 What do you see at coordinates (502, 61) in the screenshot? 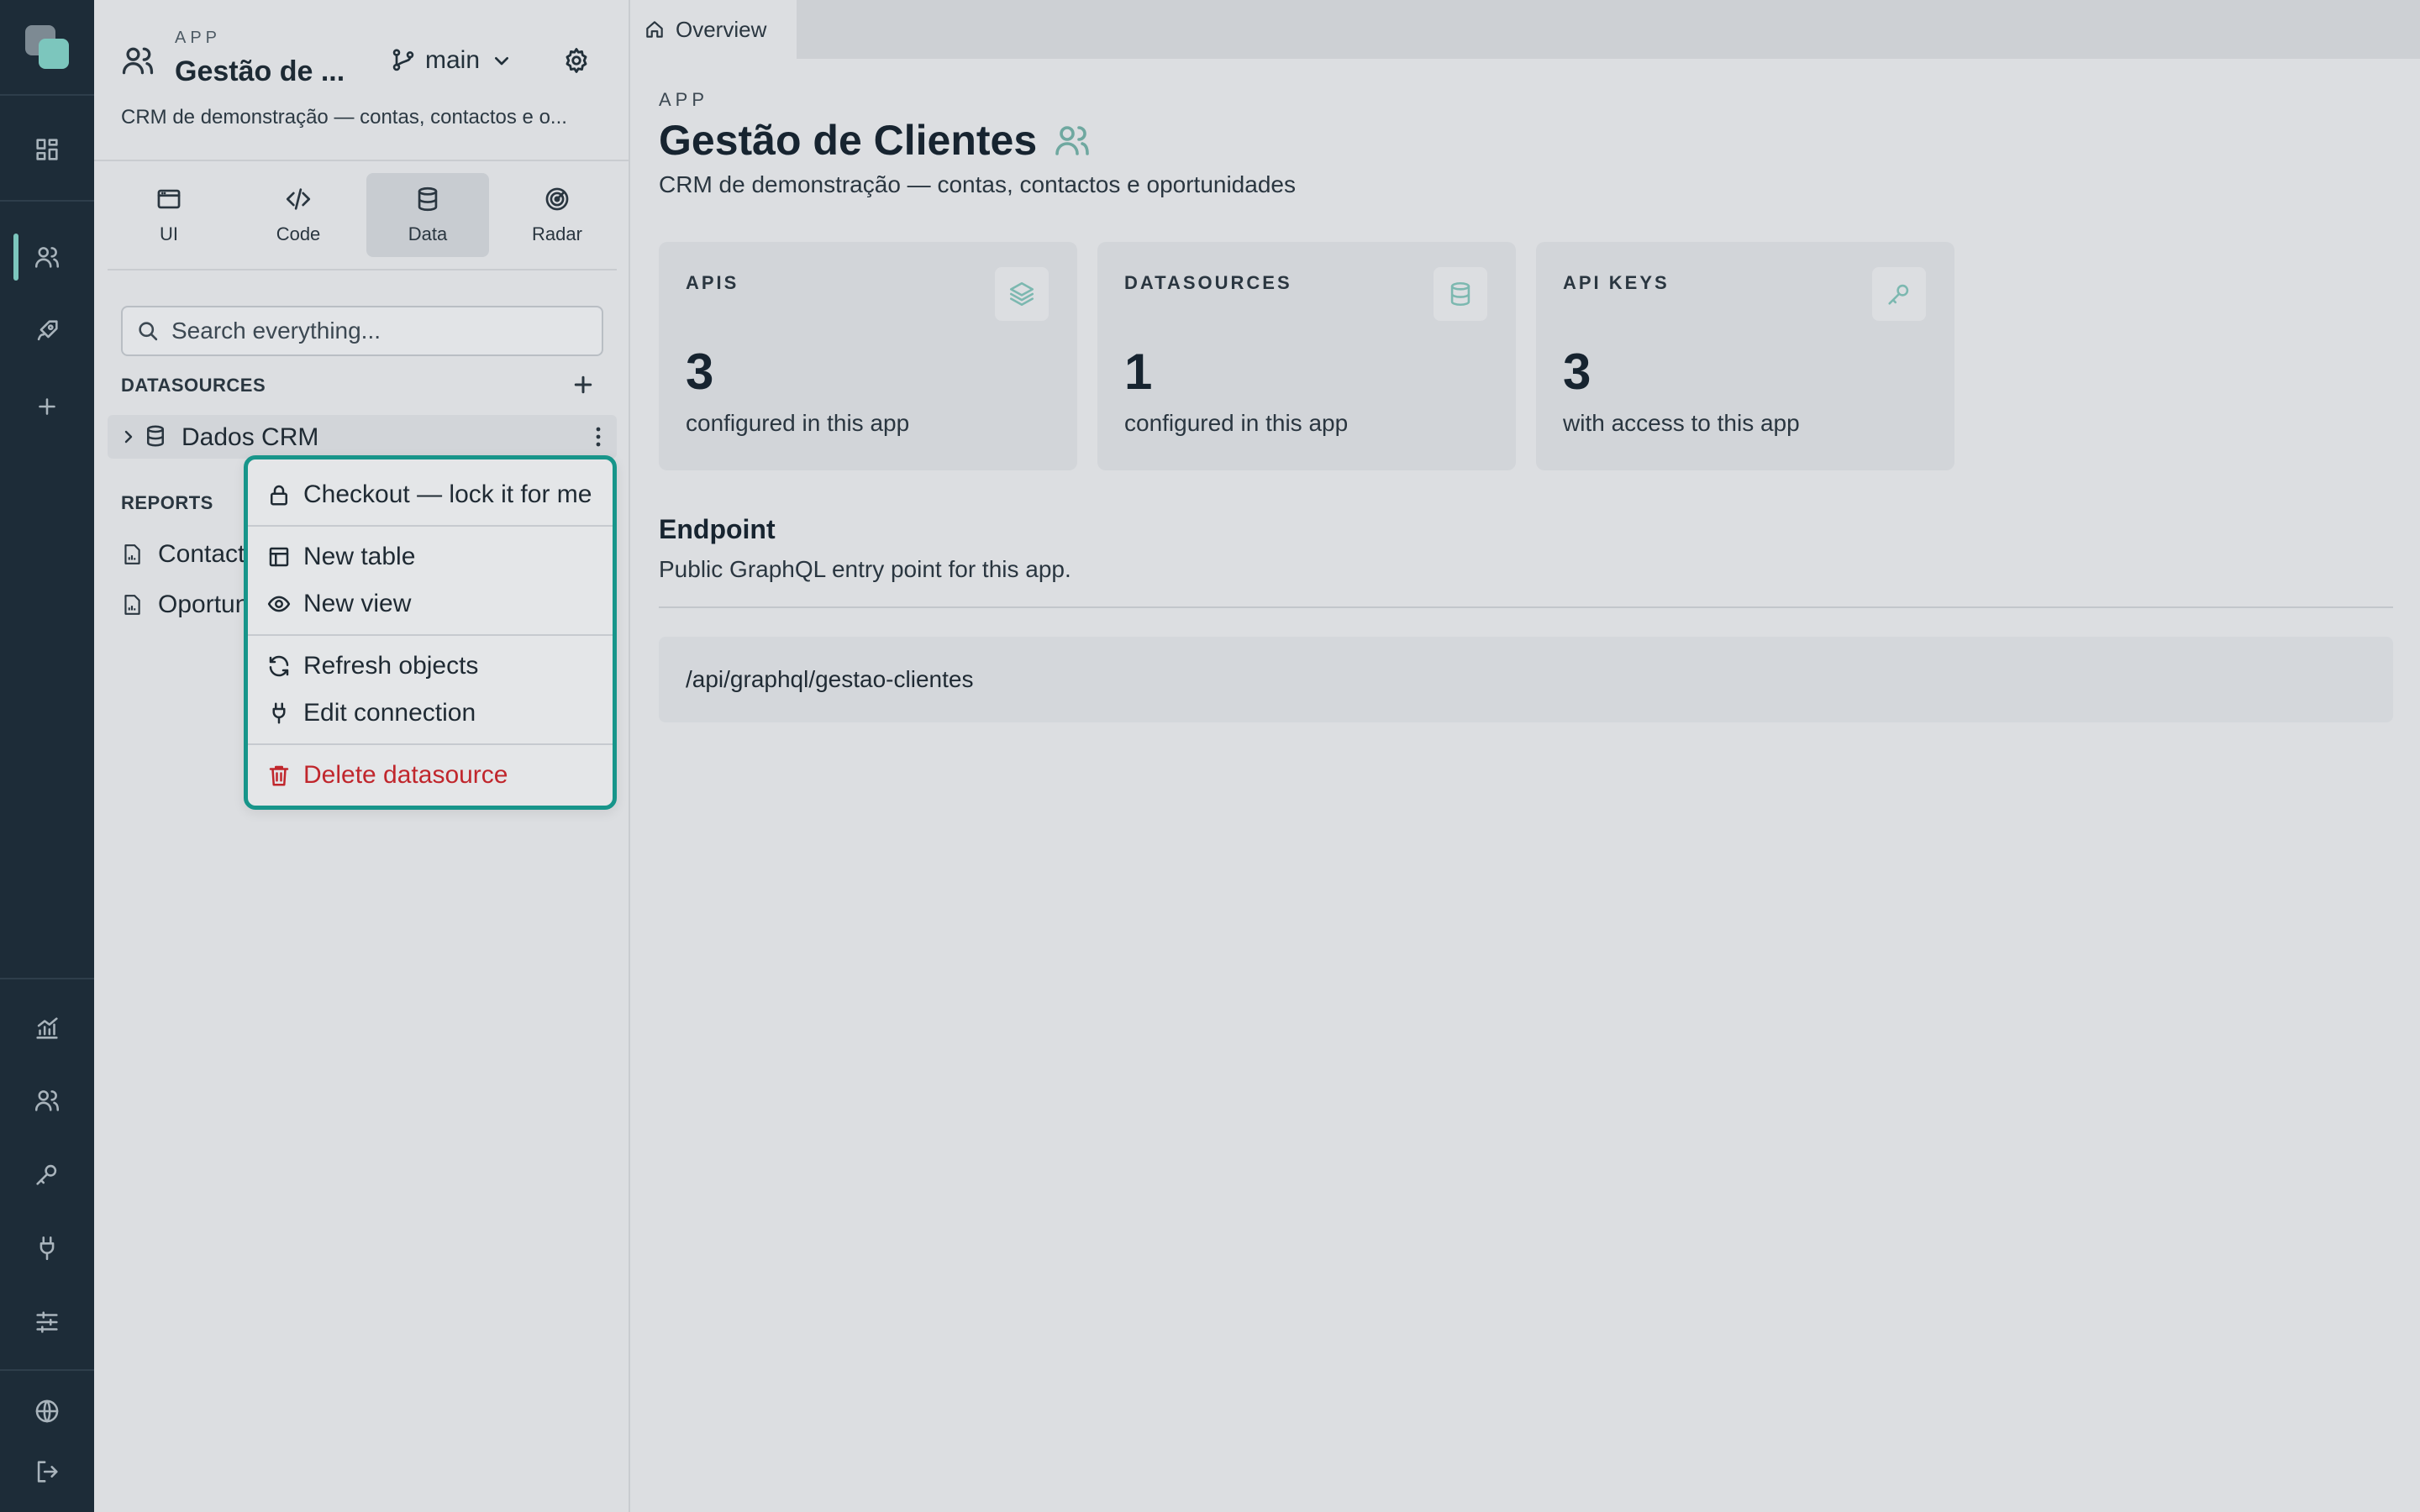
I see `chevron-down-icon` at bounding box center [502, 61].